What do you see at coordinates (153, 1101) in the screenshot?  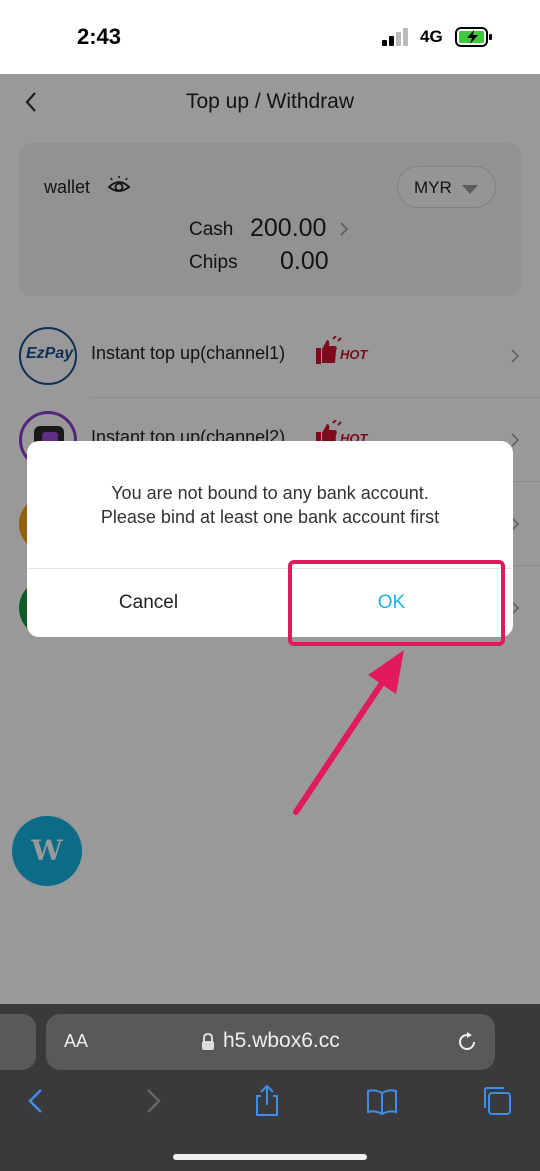 I see `browser-forward-icon` at bounding box center [153, 1101].